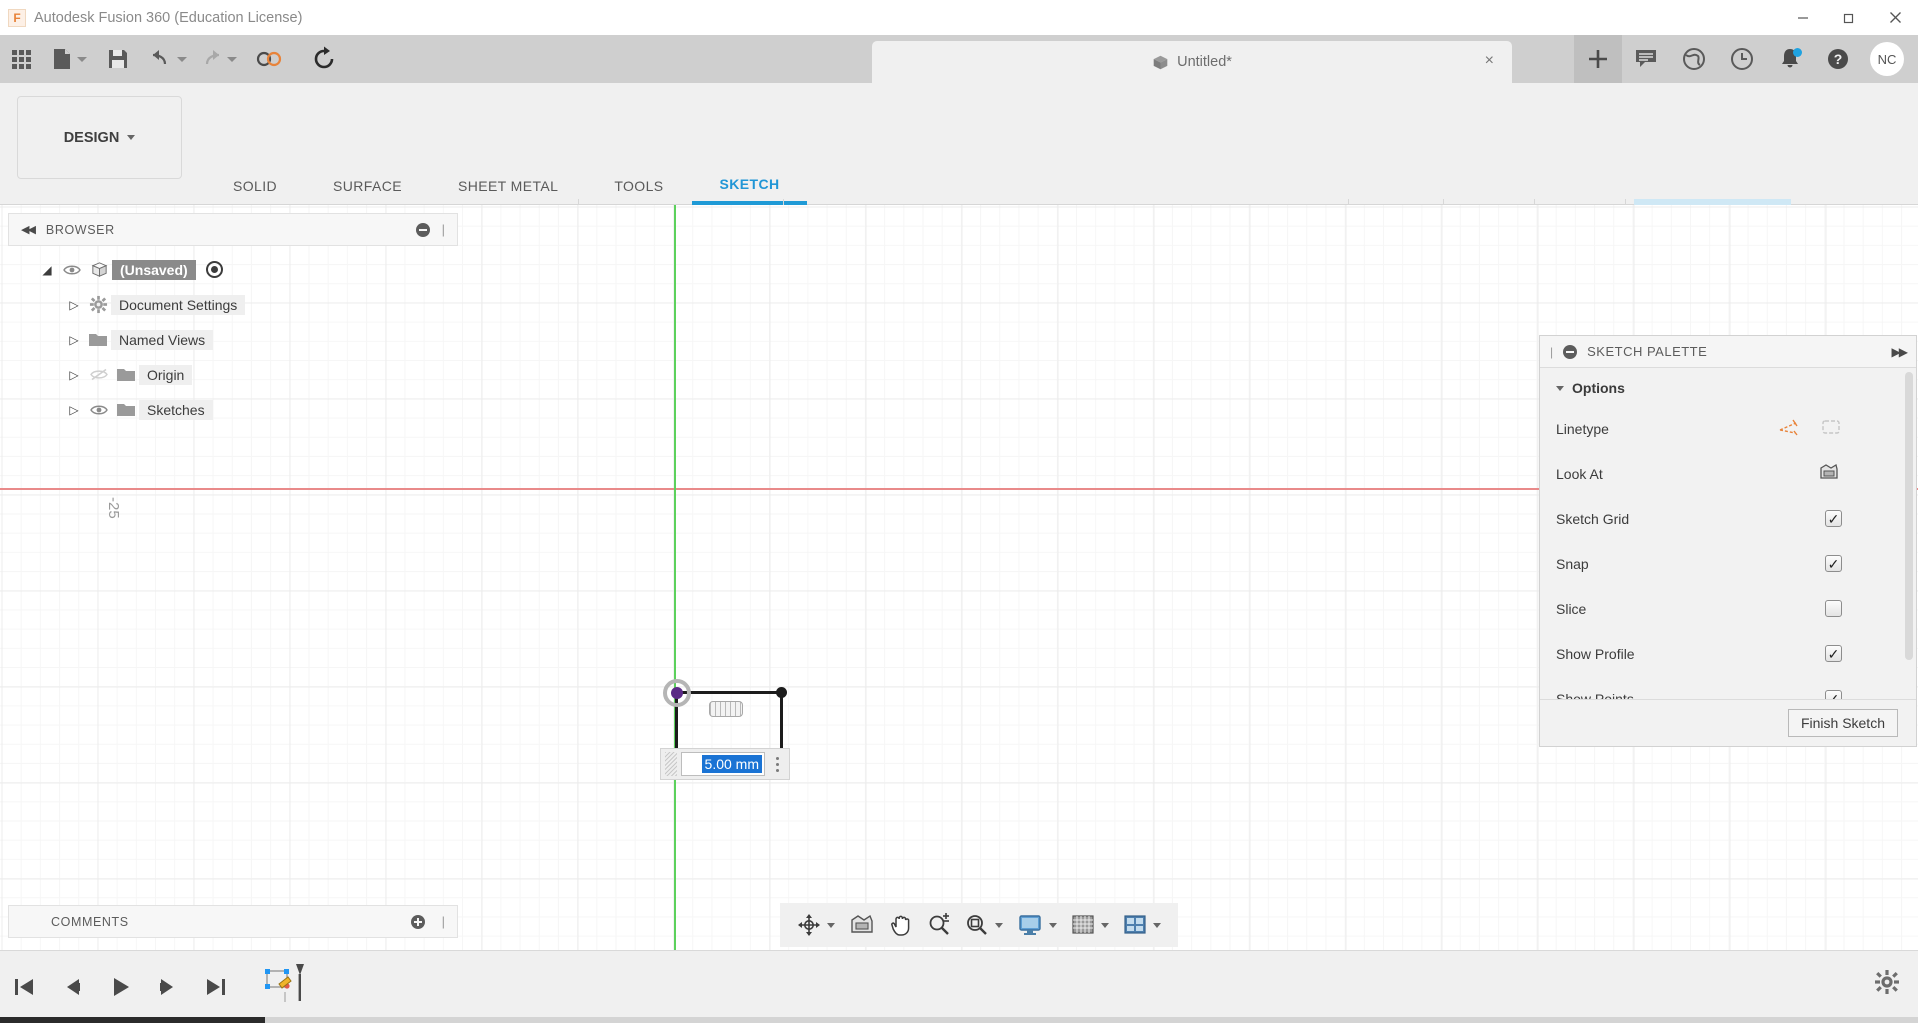 Image resolution: width=1918 pixels, height=1023 pixels. I want to click on tree-node-origin: ▷ Origin, so click(233, 374).